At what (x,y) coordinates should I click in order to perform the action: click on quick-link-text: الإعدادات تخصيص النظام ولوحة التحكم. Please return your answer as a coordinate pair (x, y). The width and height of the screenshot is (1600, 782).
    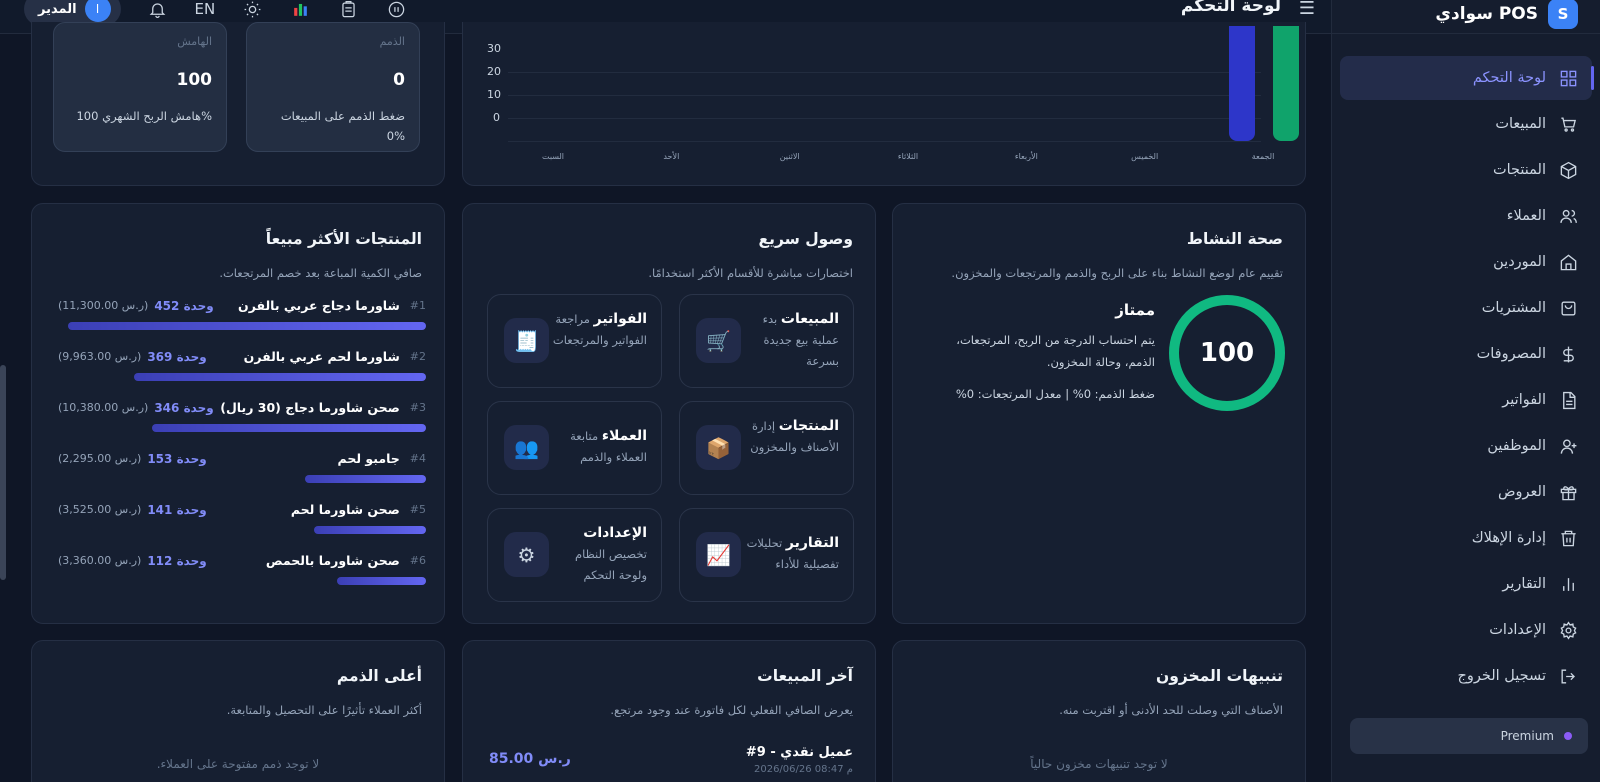
    Looking at the image, I should click on (597, 554).